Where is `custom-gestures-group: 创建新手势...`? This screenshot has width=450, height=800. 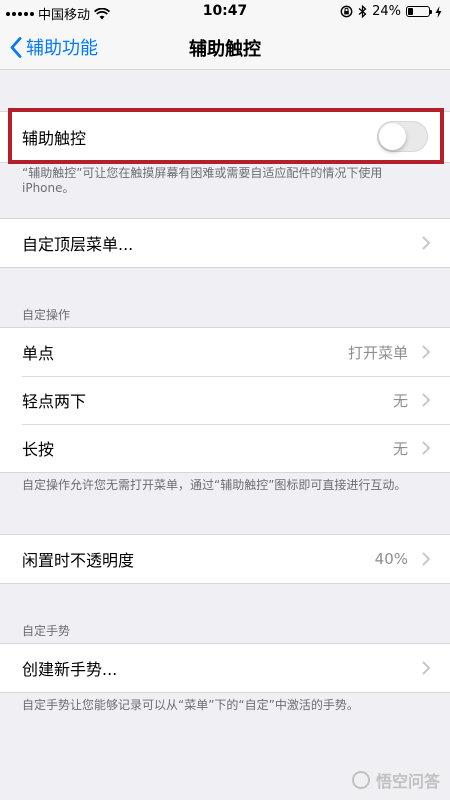 custom-gestures-group: 创建新手势... is located at coordinates (225, 668).